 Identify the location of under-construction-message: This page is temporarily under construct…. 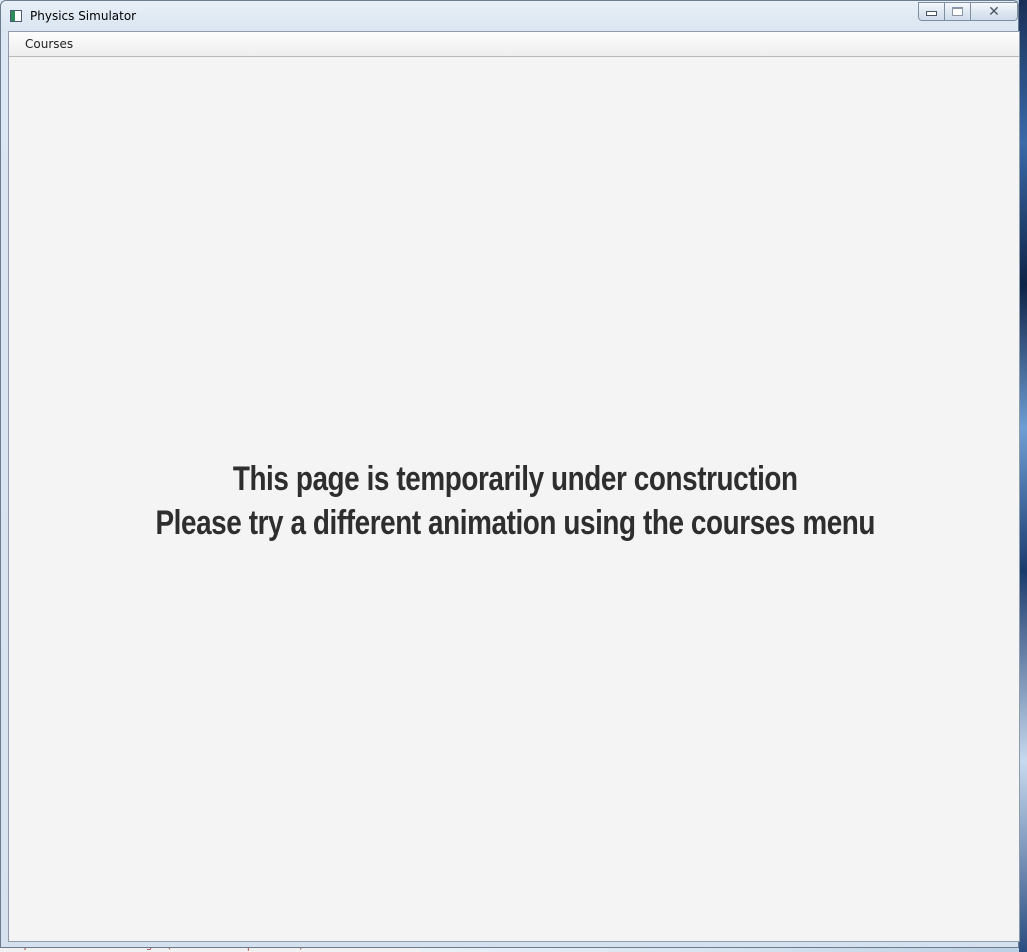
(515, 501).